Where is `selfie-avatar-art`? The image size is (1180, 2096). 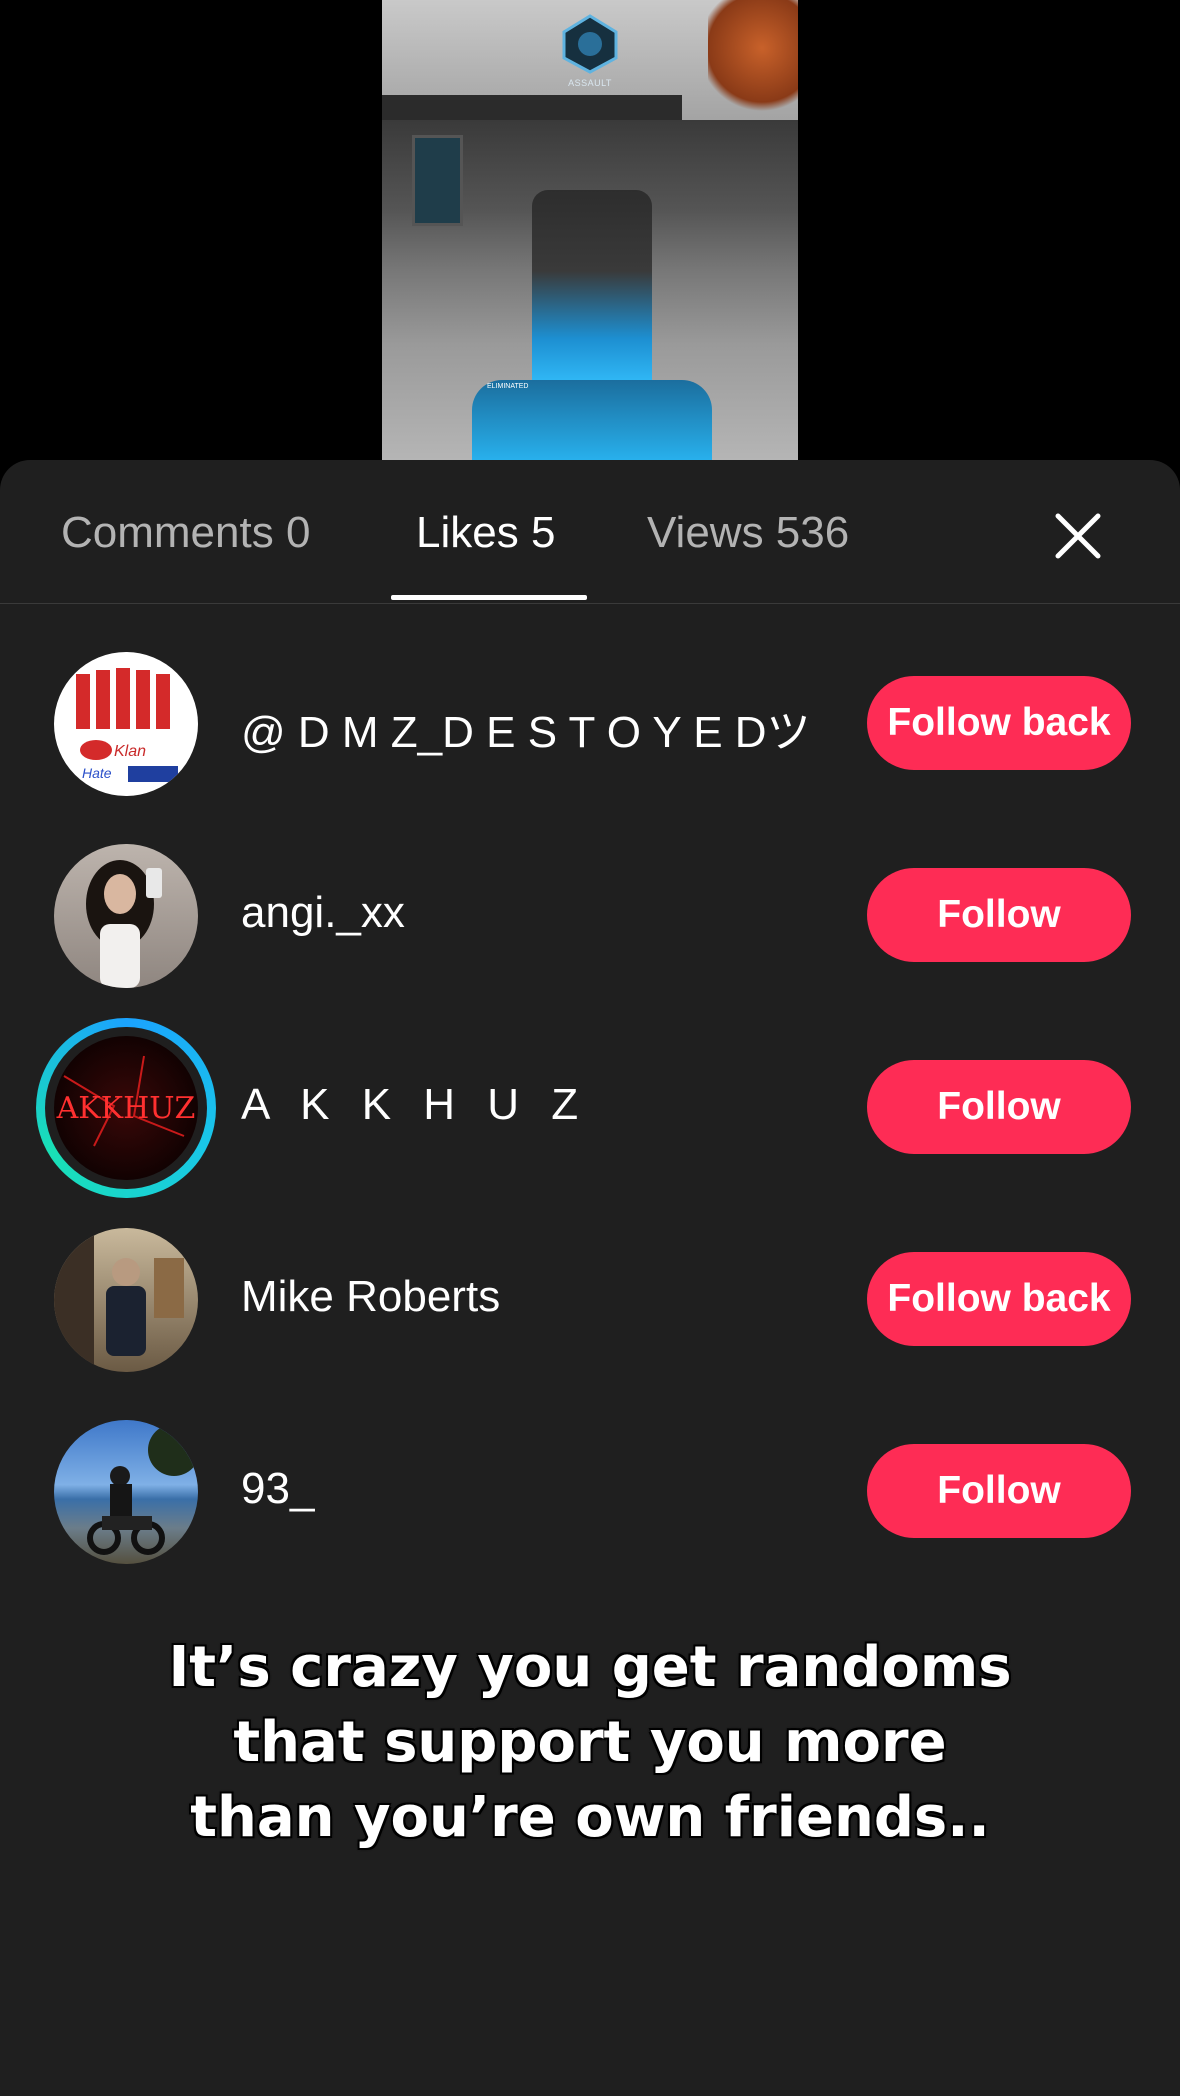
selfie-avatar-art is located at coordinates (124, 924).